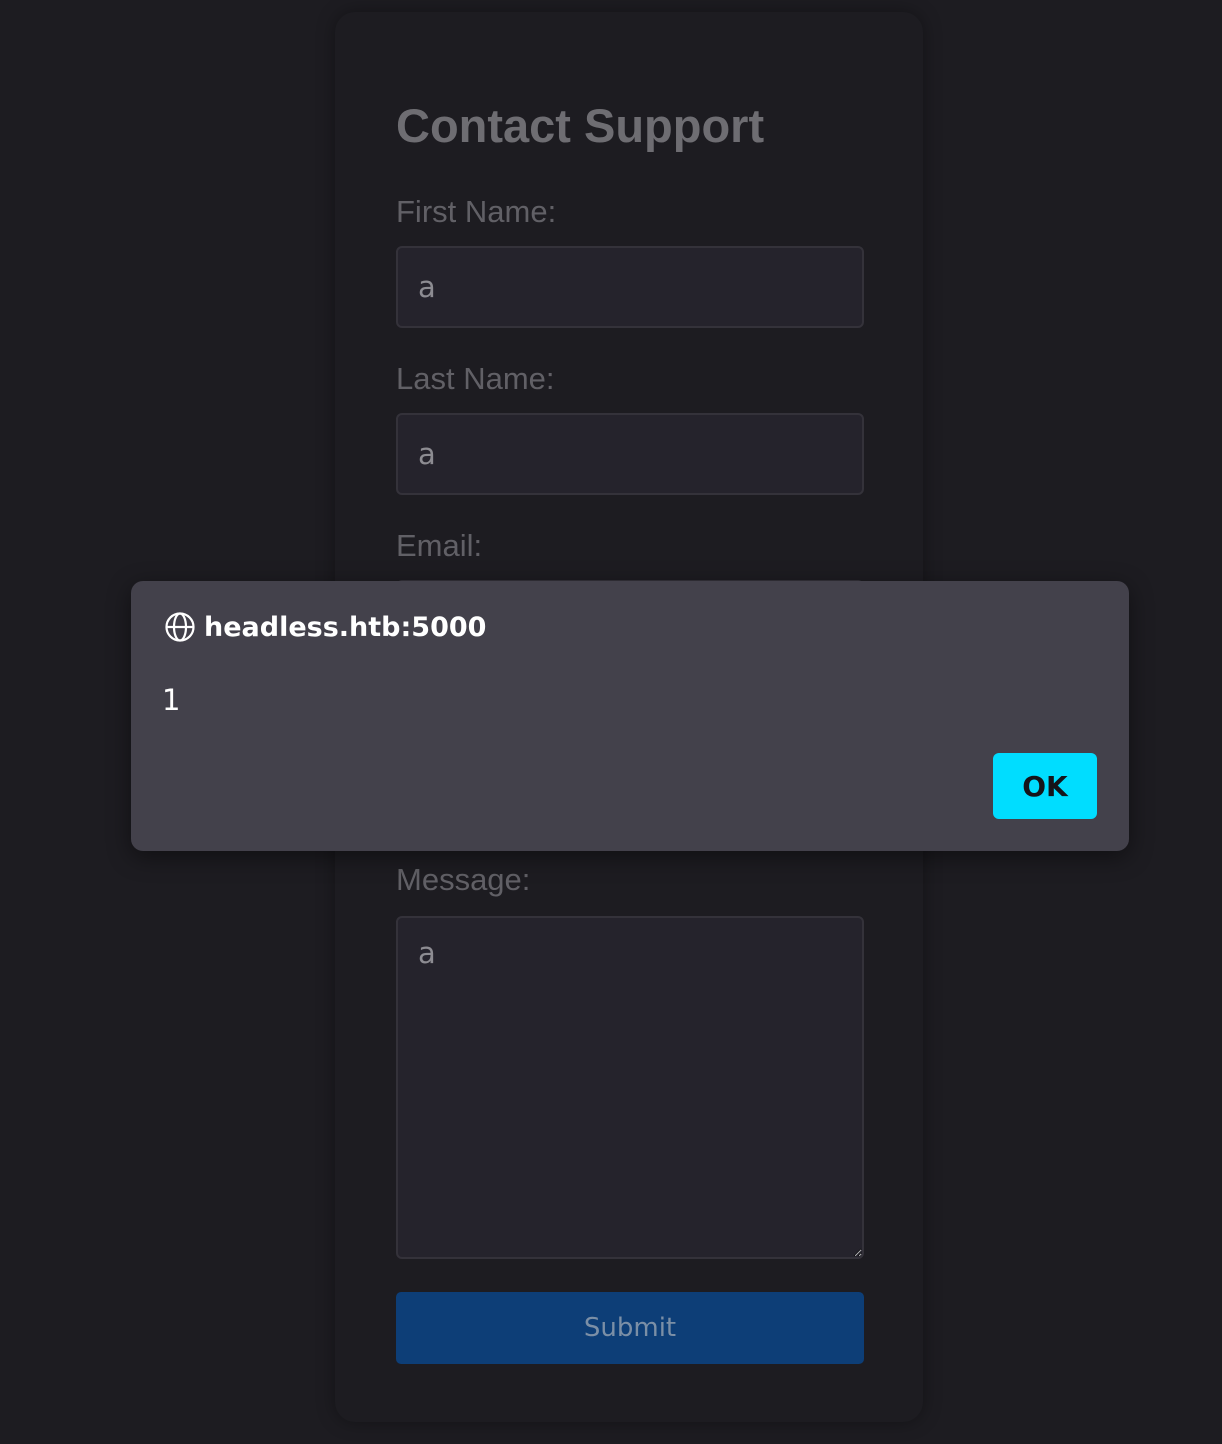 The width and height of the screenshot is (1222, 1444). I want to click on alert-header: headless.htb:5000, so click(325, 627).